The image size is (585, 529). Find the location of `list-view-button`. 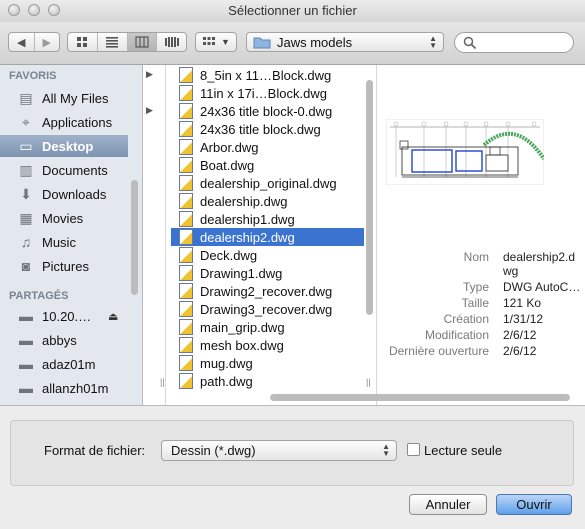

list-view-button is located at coordinates (113, 42).